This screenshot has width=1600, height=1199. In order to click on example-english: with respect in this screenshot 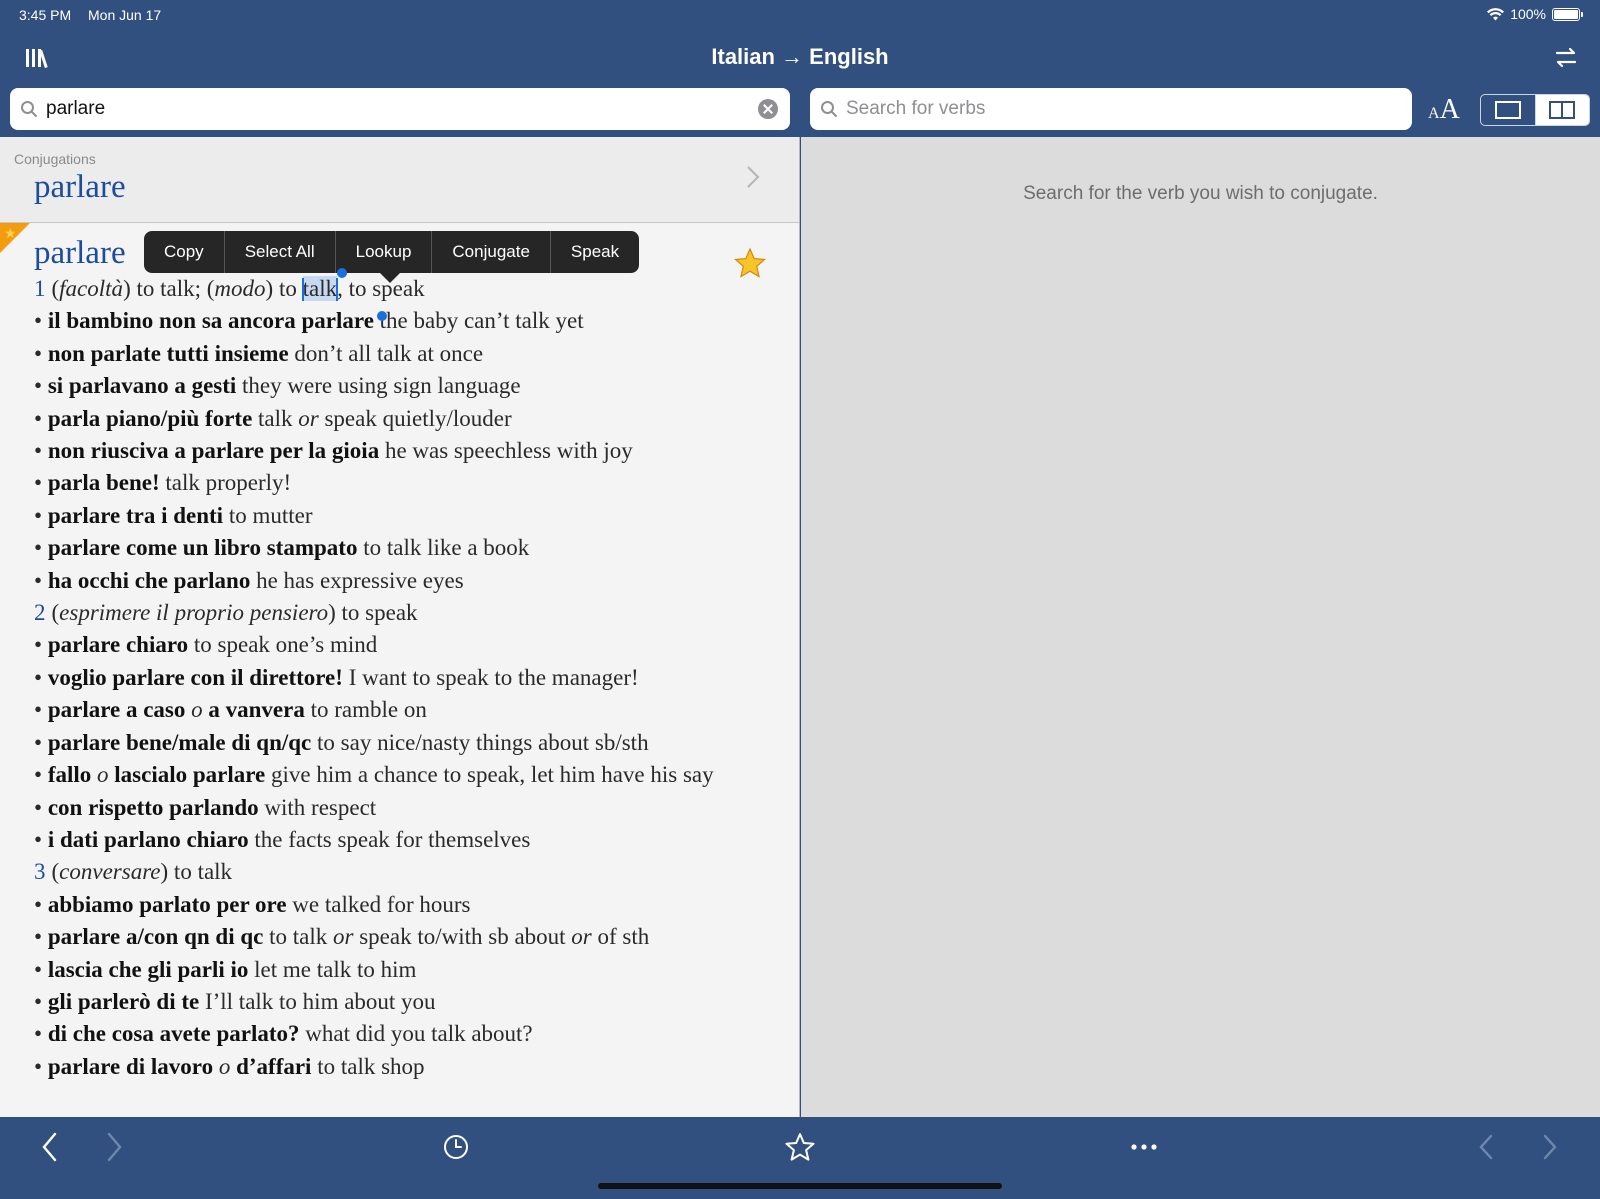, I will do `click(317, 807)`.